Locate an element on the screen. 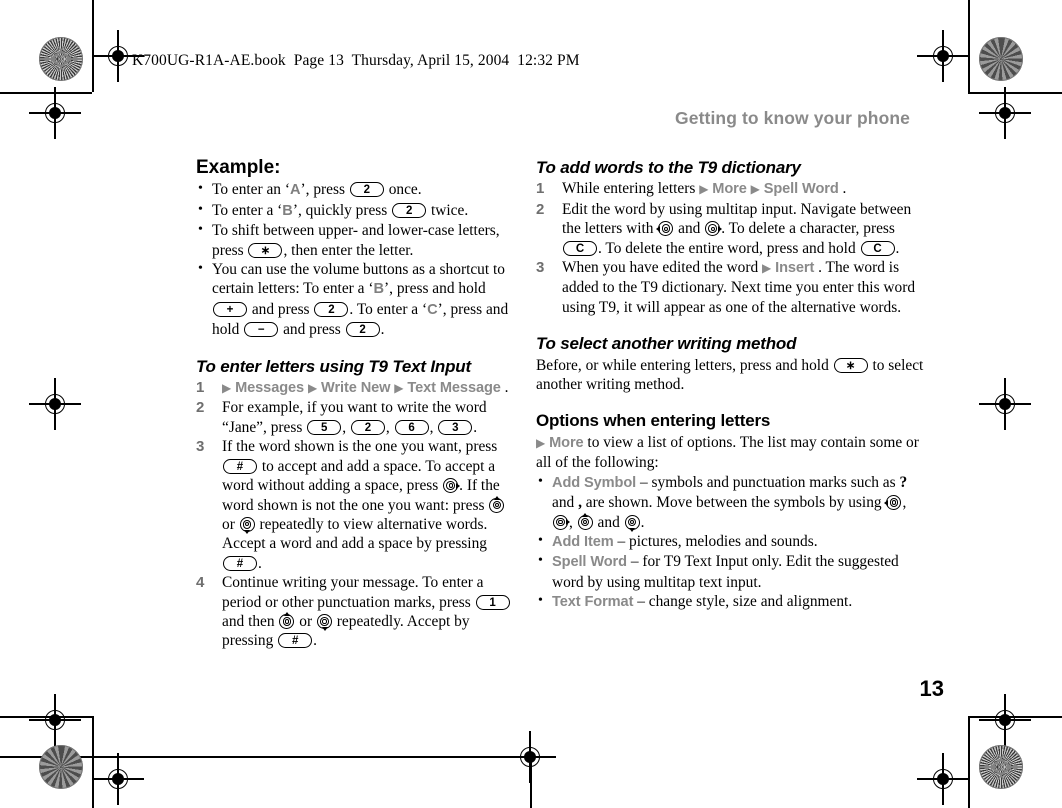  phone-key-5: 5 is located at coordinates (324, 427).